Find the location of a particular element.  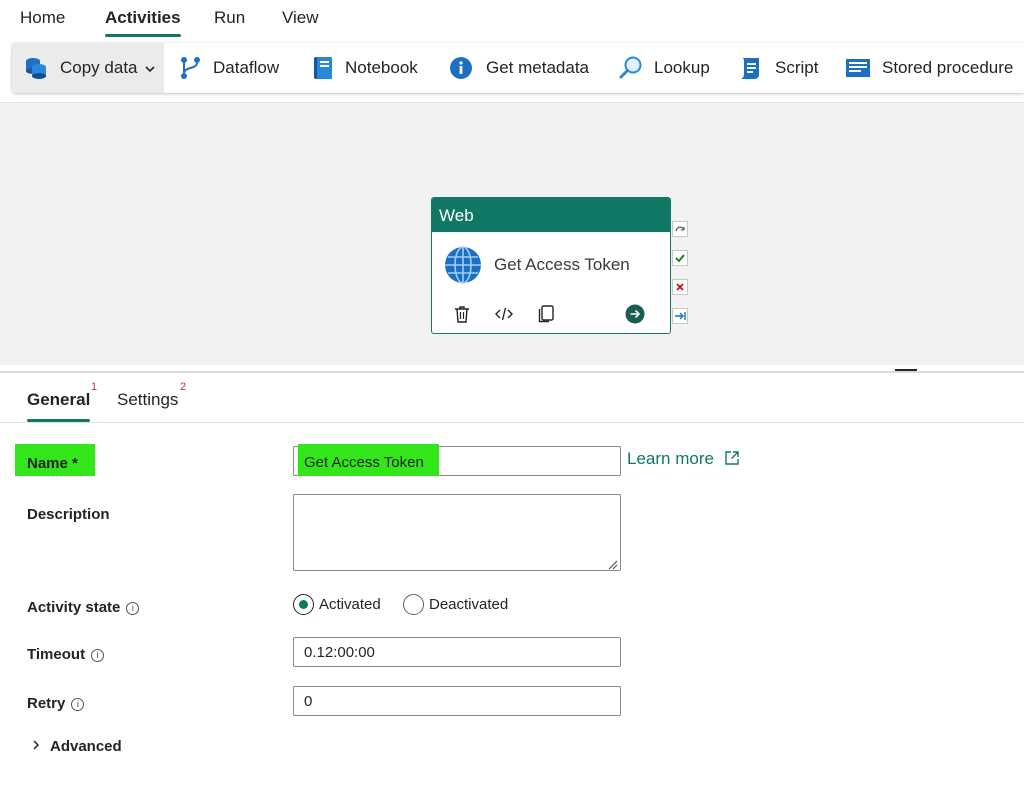

retry-label-text: Retry is located at coordinates (46, 703).